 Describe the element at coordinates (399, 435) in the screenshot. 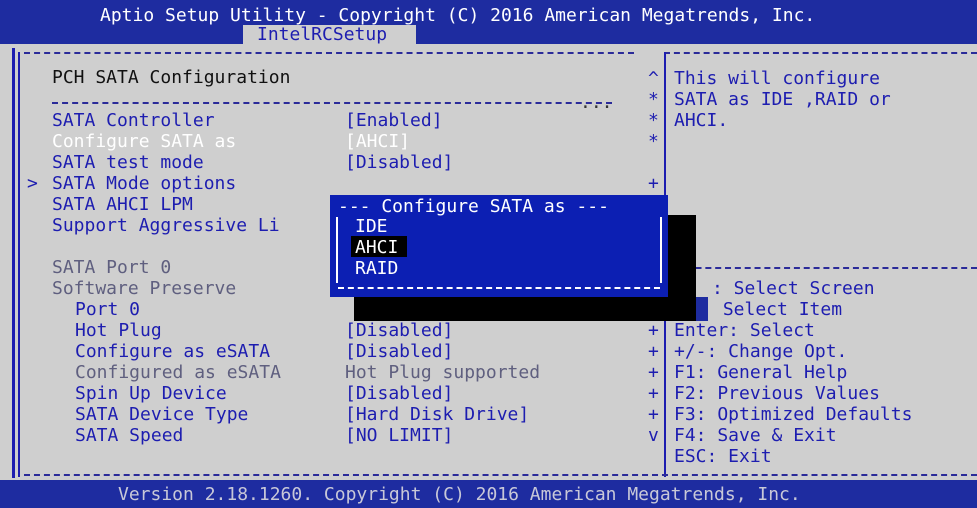

I see `row-sata-speed-value: [NO LIMIT]` at that location.